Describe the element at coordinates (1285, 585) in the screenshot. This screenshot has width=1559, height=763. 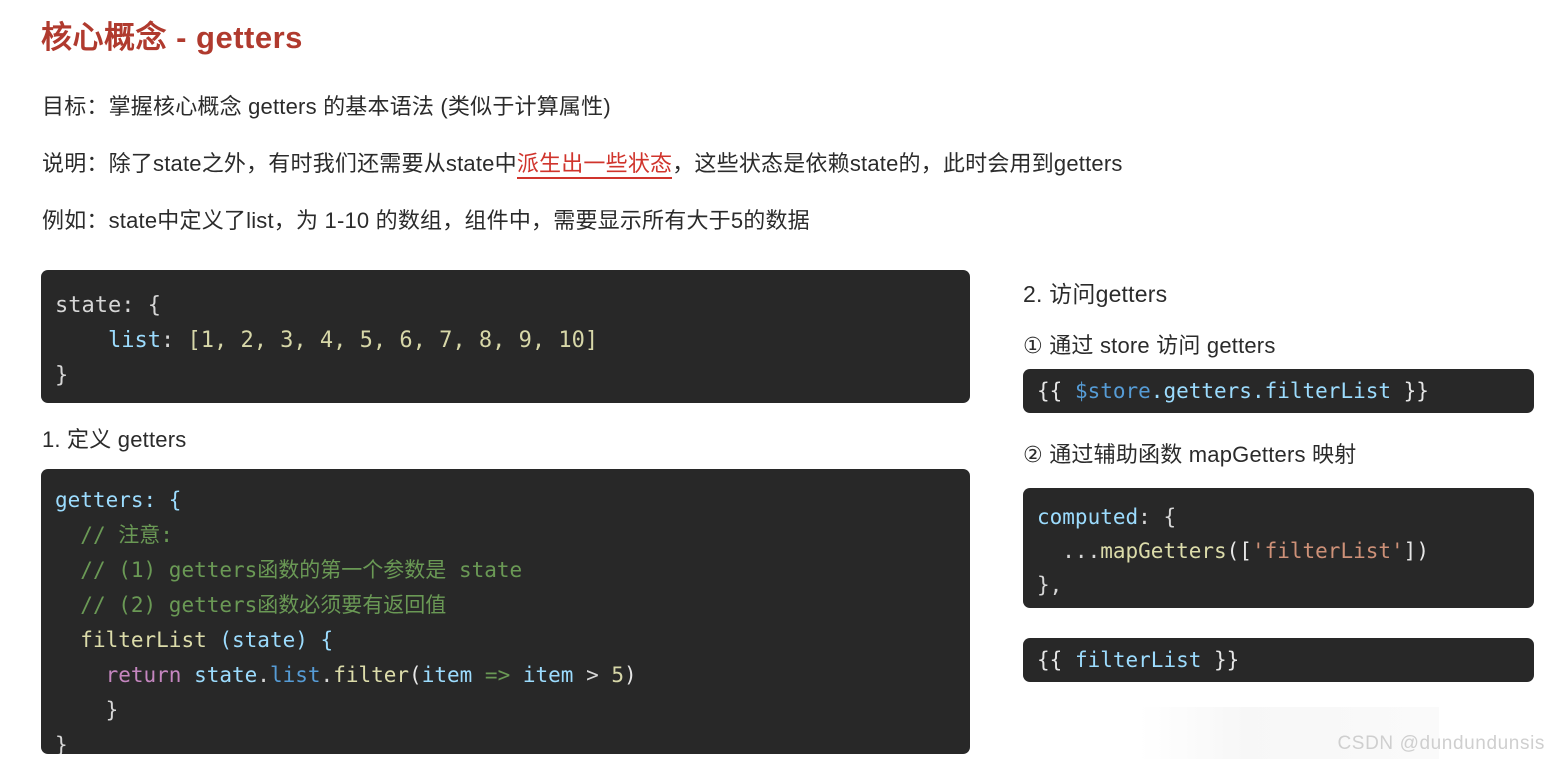
I see `code-line: },` at that location.